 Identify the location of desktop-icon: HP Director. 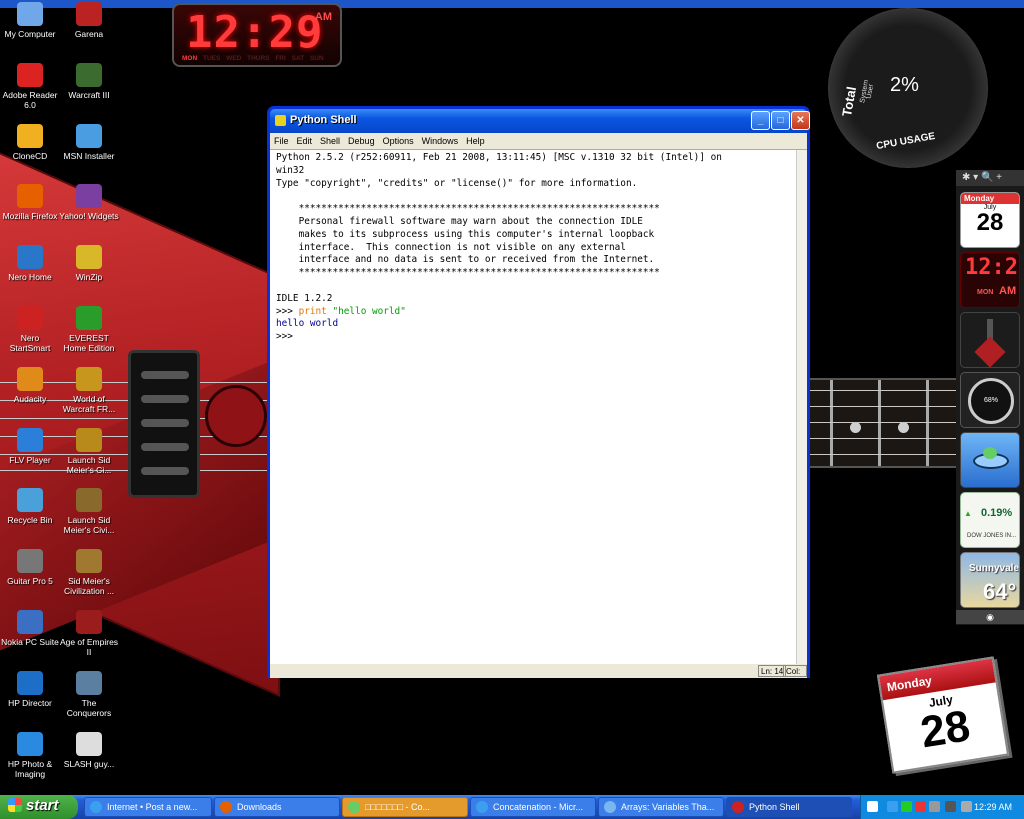
(30, 689).